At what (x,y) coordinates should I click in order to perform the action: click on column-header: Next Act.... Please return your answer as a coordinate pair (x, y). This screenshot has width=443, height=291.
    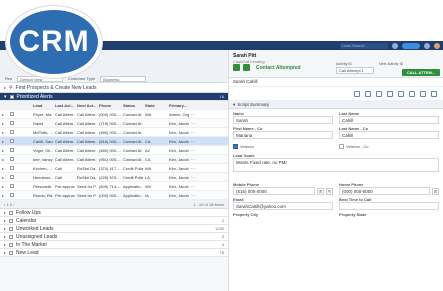
    Looking at the image, I should click on (86, 105).